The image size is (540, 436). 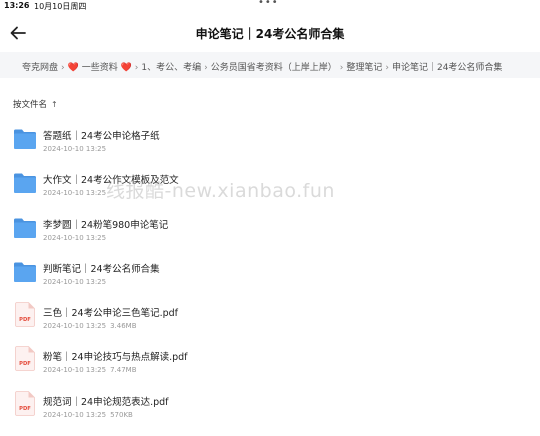 What do you see at coordinates (101, 136) in the screenshot?
I see `file-name: 答题纸｜24考公申论格子纸` at bounding box center [101, 136].